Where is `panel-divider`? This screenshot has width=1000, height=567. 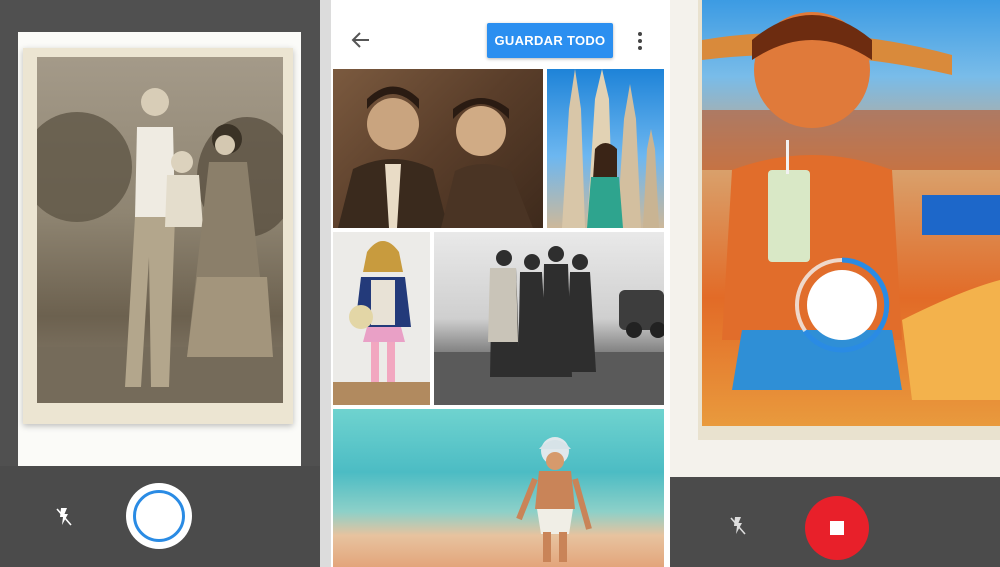
panel-divider is located at coordinates (325, 283).